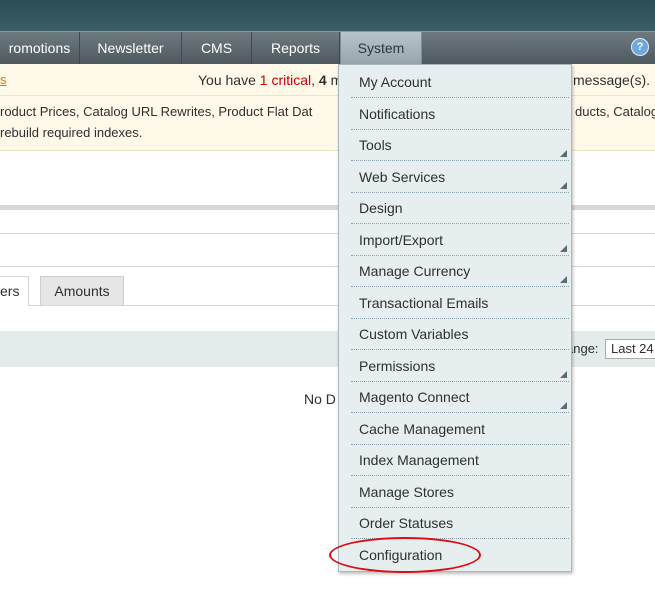 The image size is (655, 596). I want to click on menu-item-design: Design, so click(460, 208).